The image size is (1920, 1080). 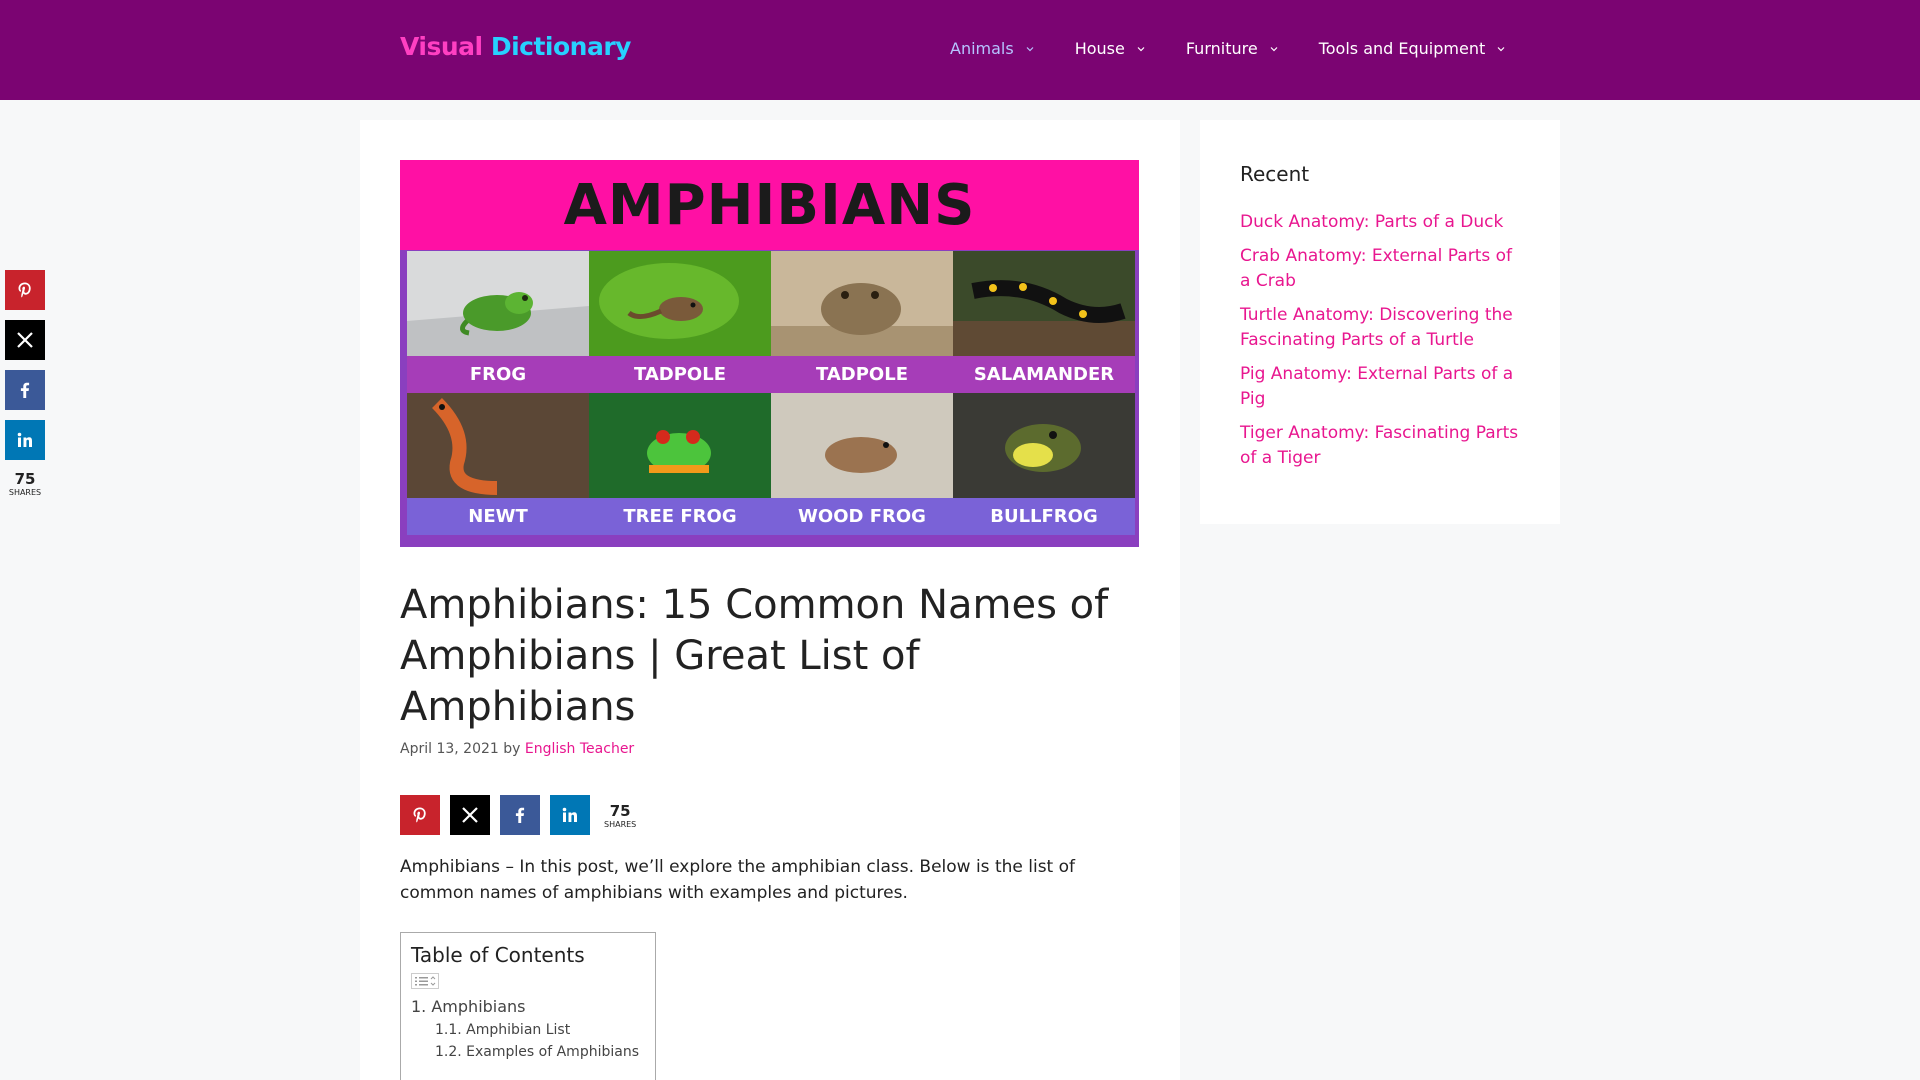 I want to click on grid-cell-bullfrog: BULLFROG, so click(x=1044, y=464).